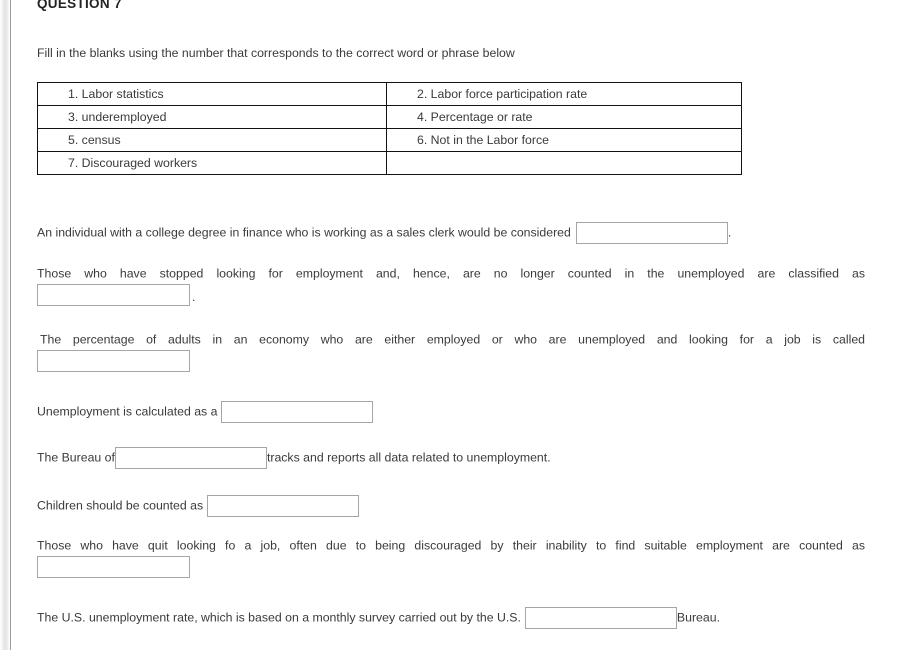 This screenshot has width=901, height=650. Describe the element at coordinates (212, 163) in the screenshot. I see `word-bank-cell: 7. Discouraged workers` at that location.